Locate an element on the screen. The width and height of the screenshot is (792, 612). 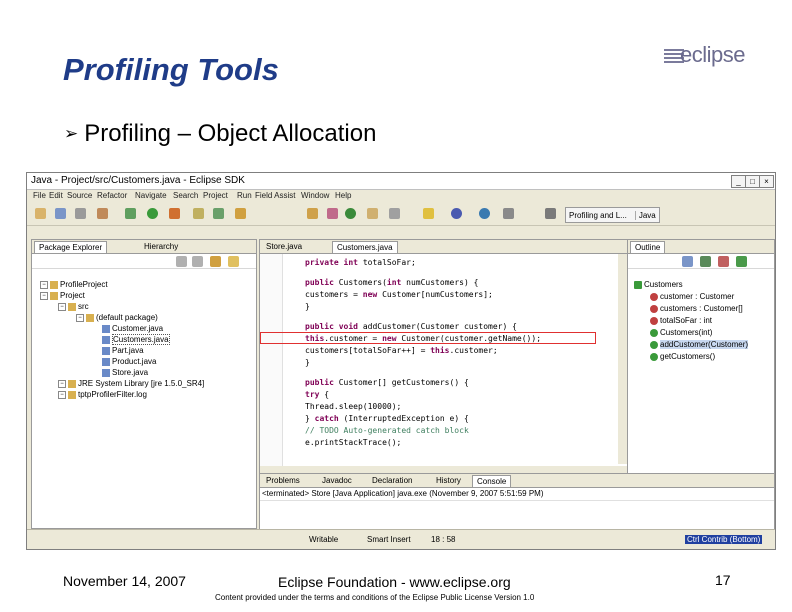
tab-javadoc: Javadoc is located at coordinates (337, 480).